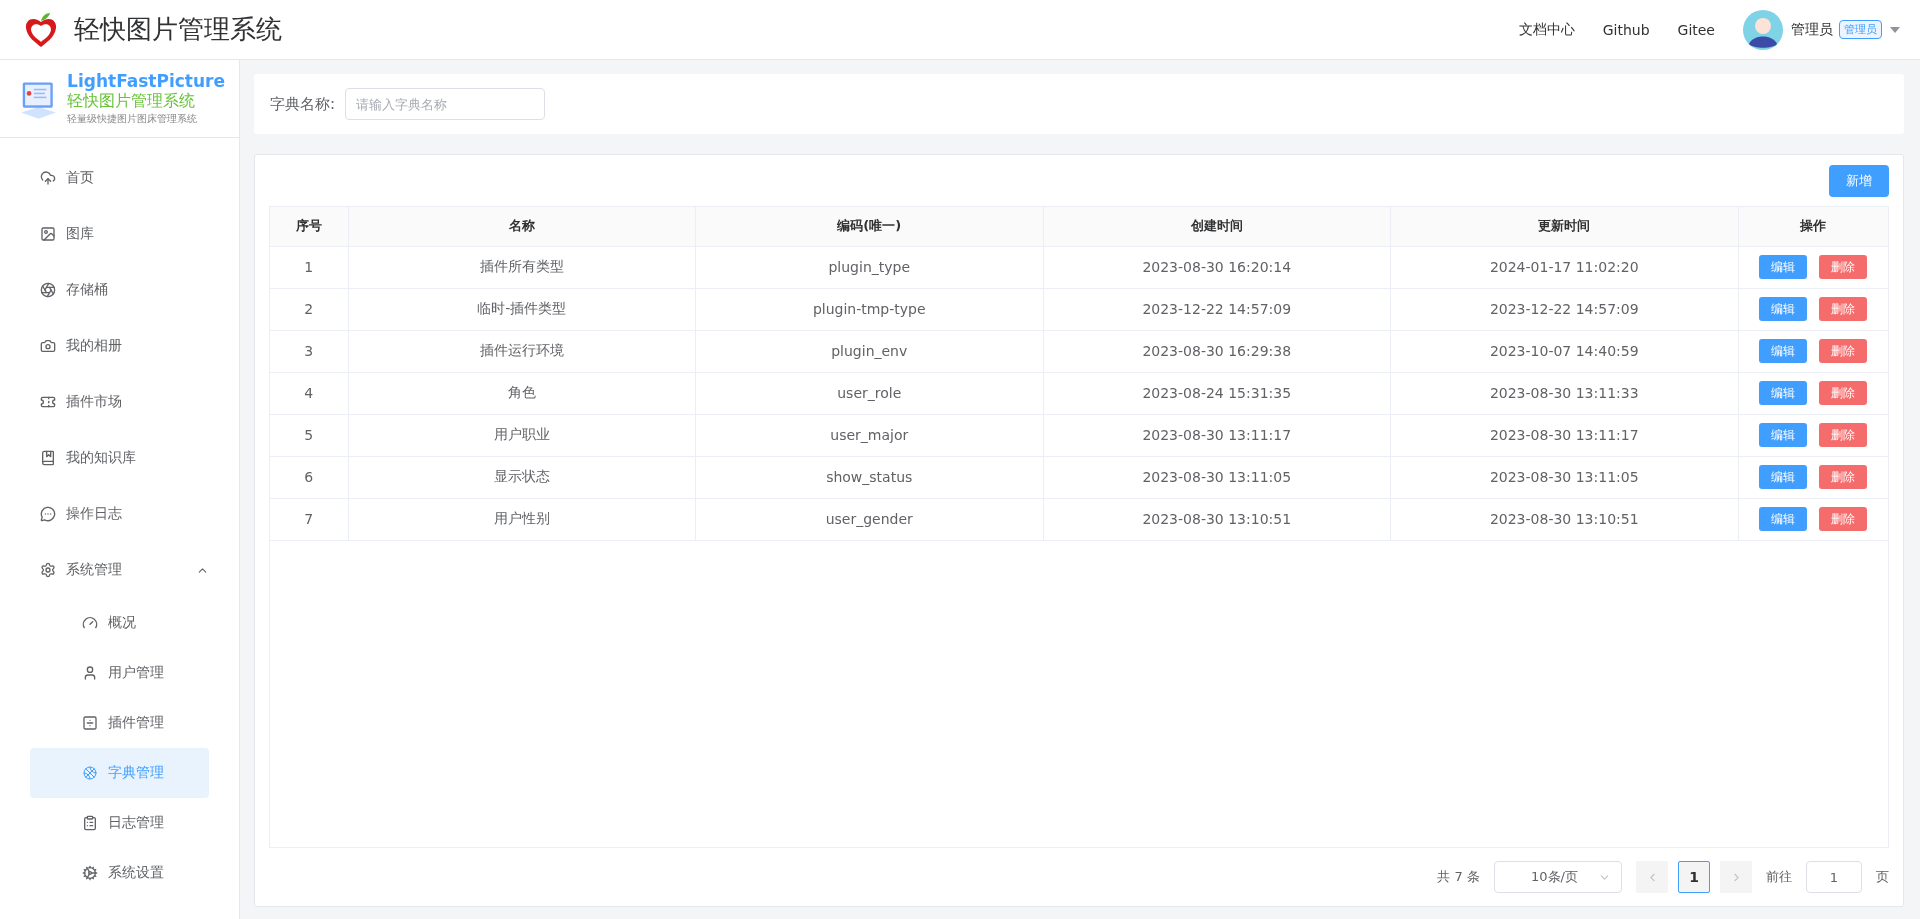  What do you see at coordinates (119, 234) in the screenshot?
I see `menu-item: 图库` at bounding box center [119, 234].